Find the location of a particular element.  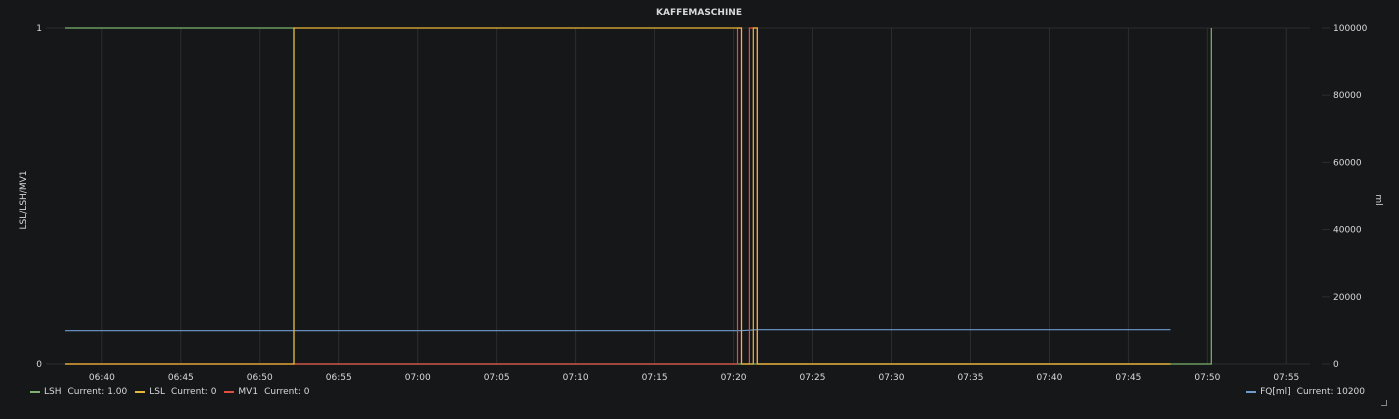

series-line-fq-ml- is located at coordinates (618, 330).